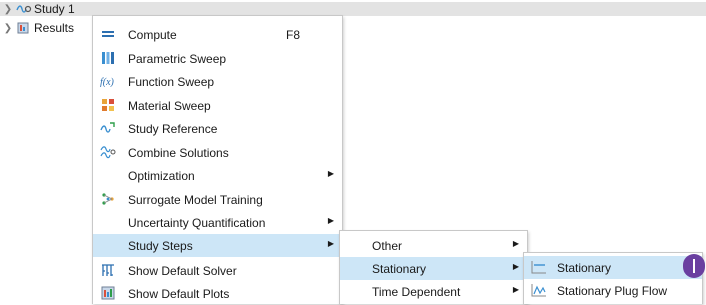 This screenshot has height=305, width=706. I want to click on menu-item-label: Uncertainty Quantification, so click(197, 223).